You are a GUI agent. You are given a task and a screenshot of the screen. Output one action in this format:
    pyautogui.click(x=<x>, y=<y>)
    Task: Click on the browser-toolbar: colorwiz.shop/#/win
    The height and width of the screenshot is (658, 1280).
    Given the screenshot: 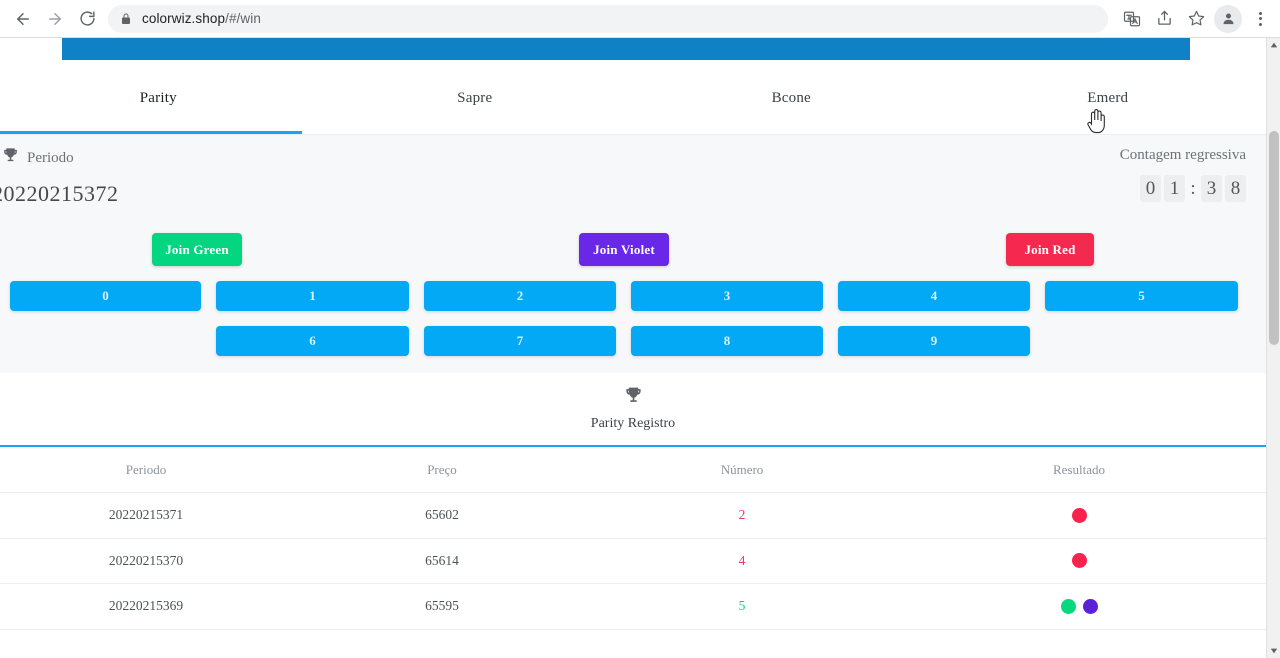 What is the action you would take?
    pyautogui.click(x=640, y=19)
    